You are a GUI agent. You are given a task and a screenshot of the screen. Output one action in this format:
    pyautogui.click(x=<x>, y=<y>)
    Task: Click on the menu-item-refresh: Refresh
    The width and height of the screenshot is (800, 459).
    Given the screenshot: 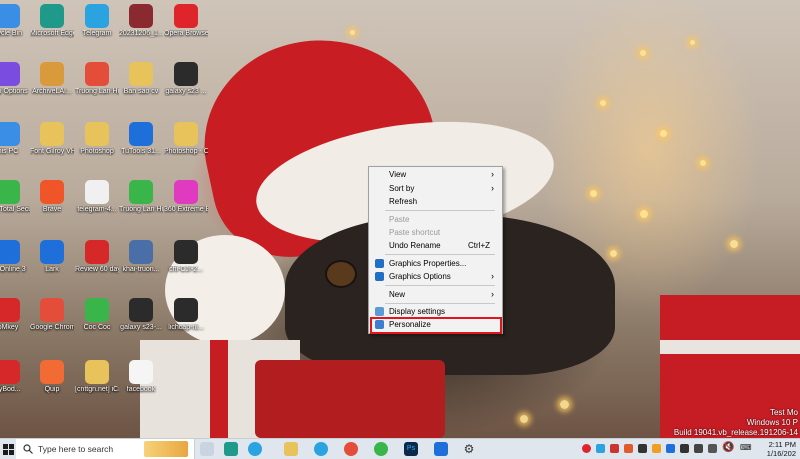 What is the action you would take?
    pyautogui.click(x=435, y=201)
    